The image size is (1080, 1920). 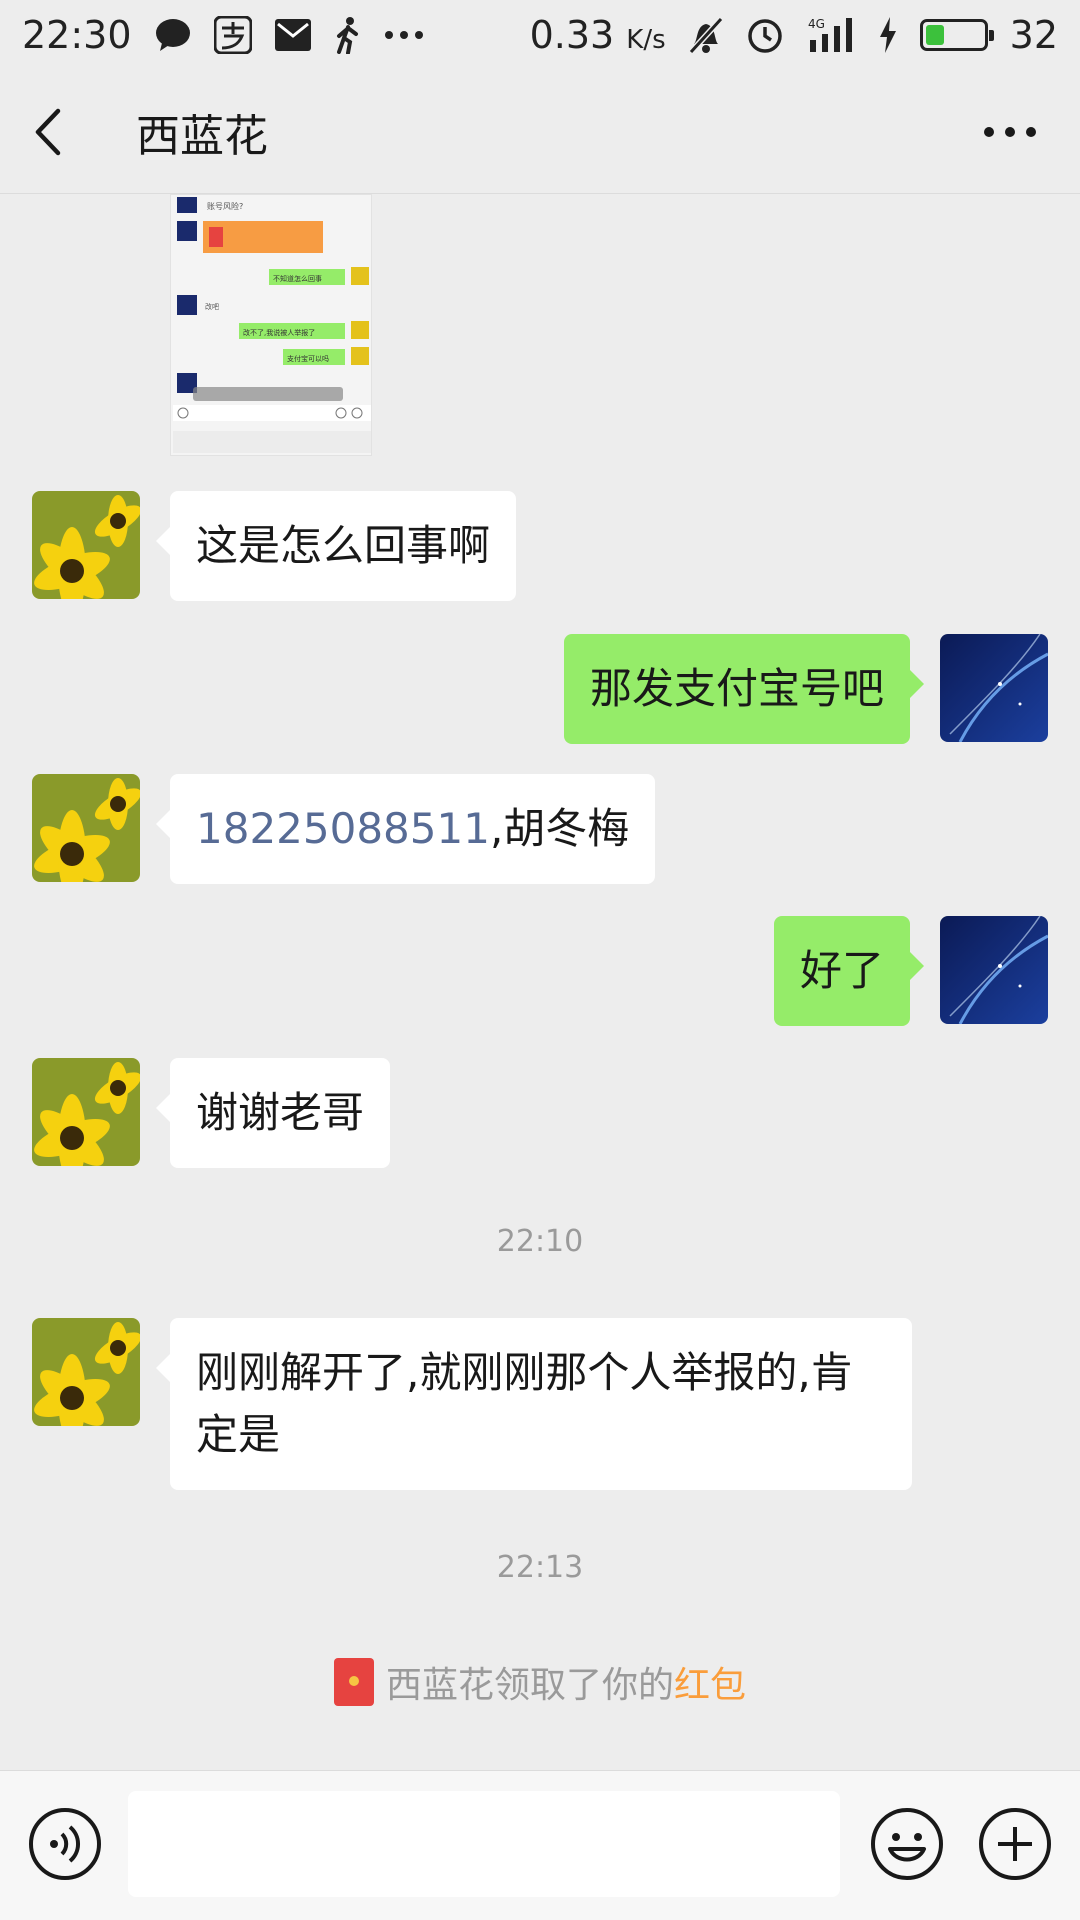 I want to click on thumb-line: 改不了,我说被人举报了, so click(x=279, y=332).